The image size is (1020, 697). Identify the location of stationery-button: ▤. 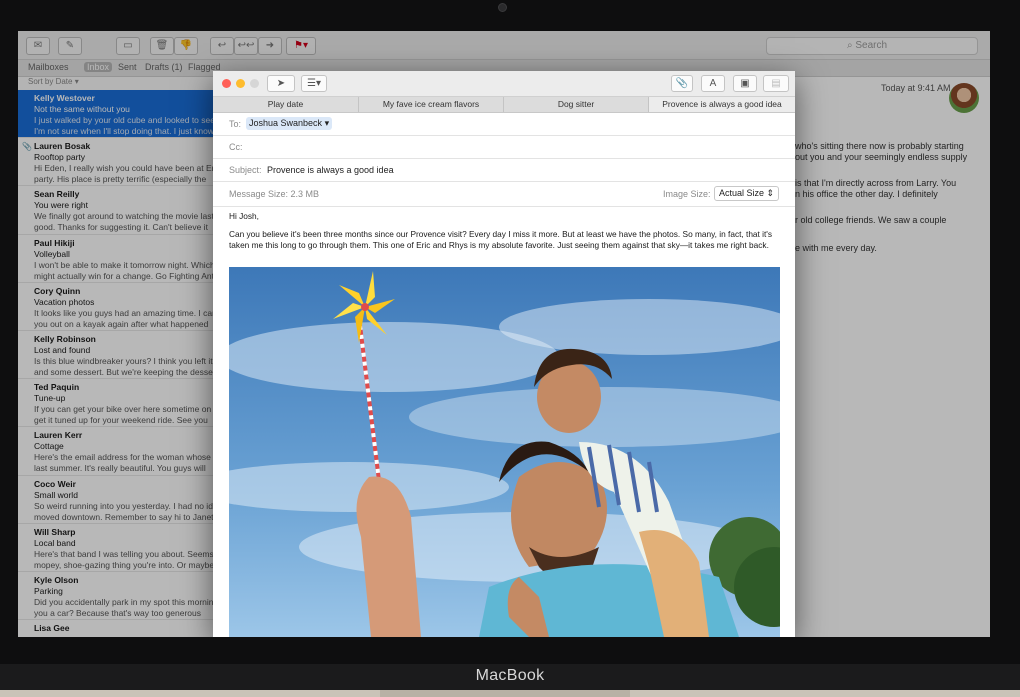
(776, 83).